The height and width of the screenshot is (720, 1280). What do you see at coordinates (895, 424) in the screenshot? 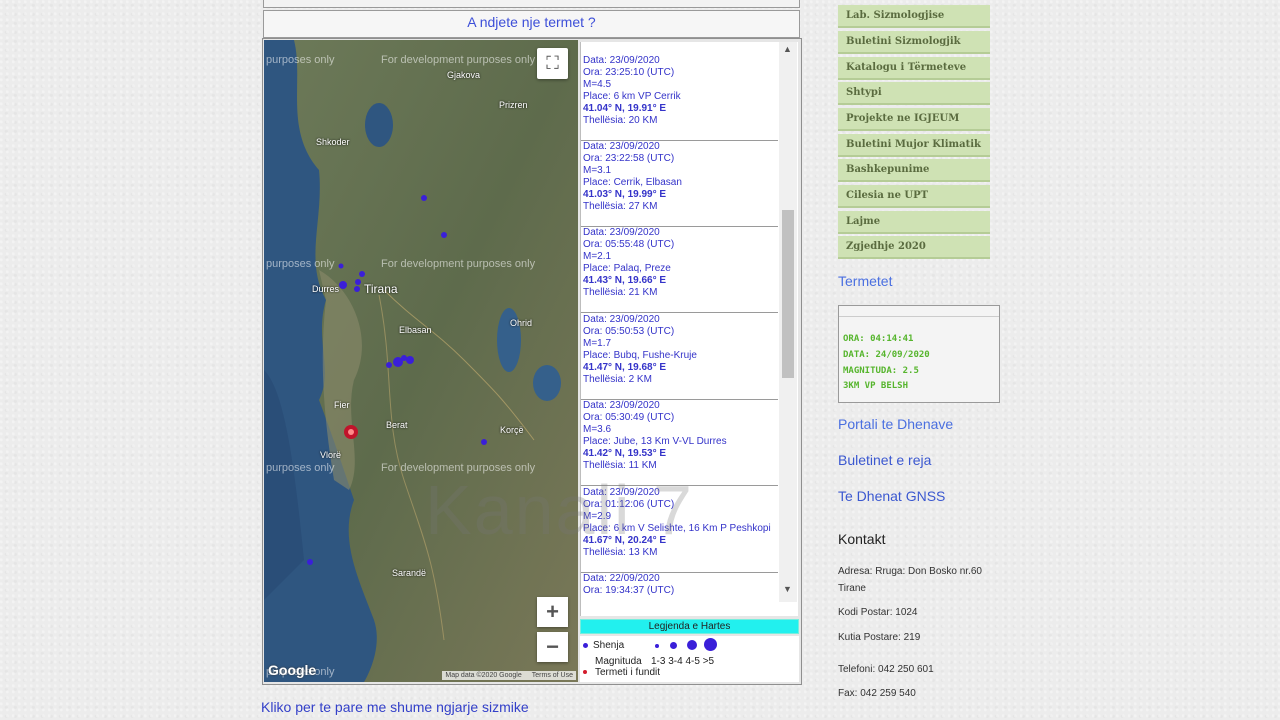
I see `portali-link: Portali te Dhenave` at bounding box center [895, 424].